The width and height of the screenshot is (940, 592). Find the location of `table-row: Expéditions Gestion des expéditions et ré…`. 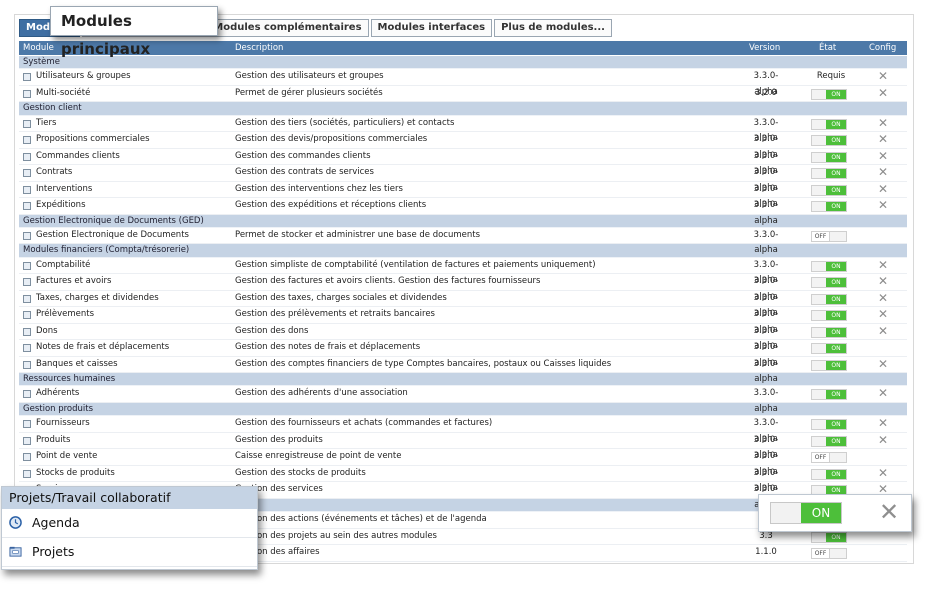

table-row: Expéditions Gestion des expéditions et ré… is located at coordinates (463, 212).